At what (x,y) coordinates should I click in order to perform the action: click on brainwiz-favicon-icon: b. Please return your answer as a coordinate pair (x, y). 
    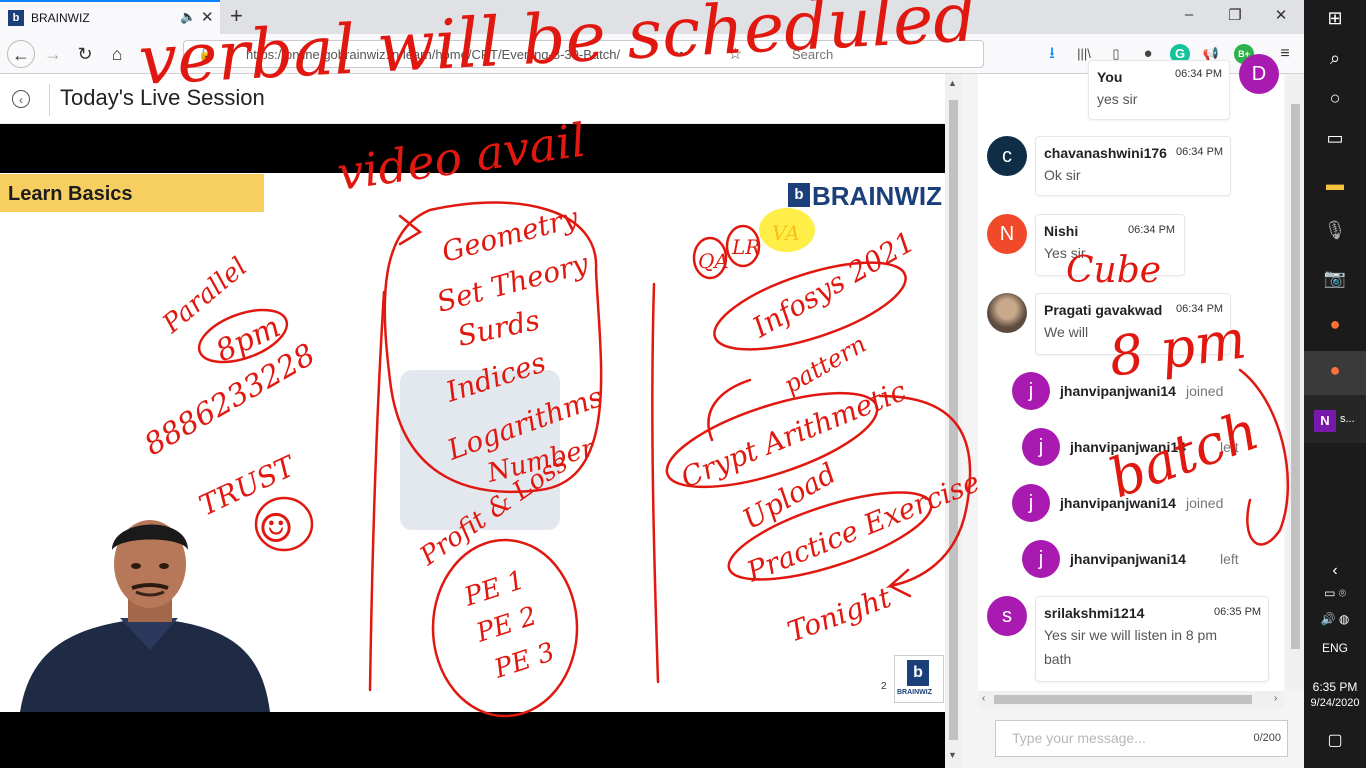
    Looking at the image, I should click on (16, 18).